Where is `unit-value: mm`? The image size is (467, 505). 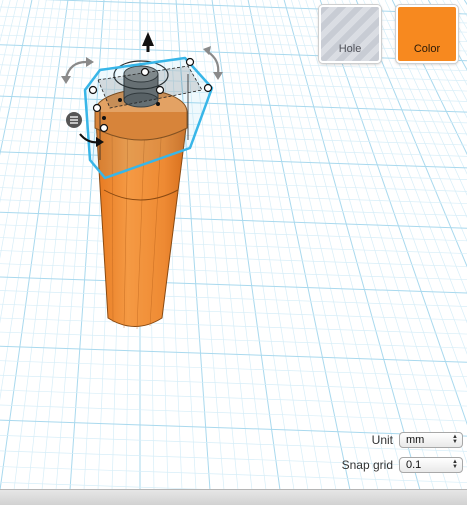
unit-value: mm is located at coordinates (415, 440).